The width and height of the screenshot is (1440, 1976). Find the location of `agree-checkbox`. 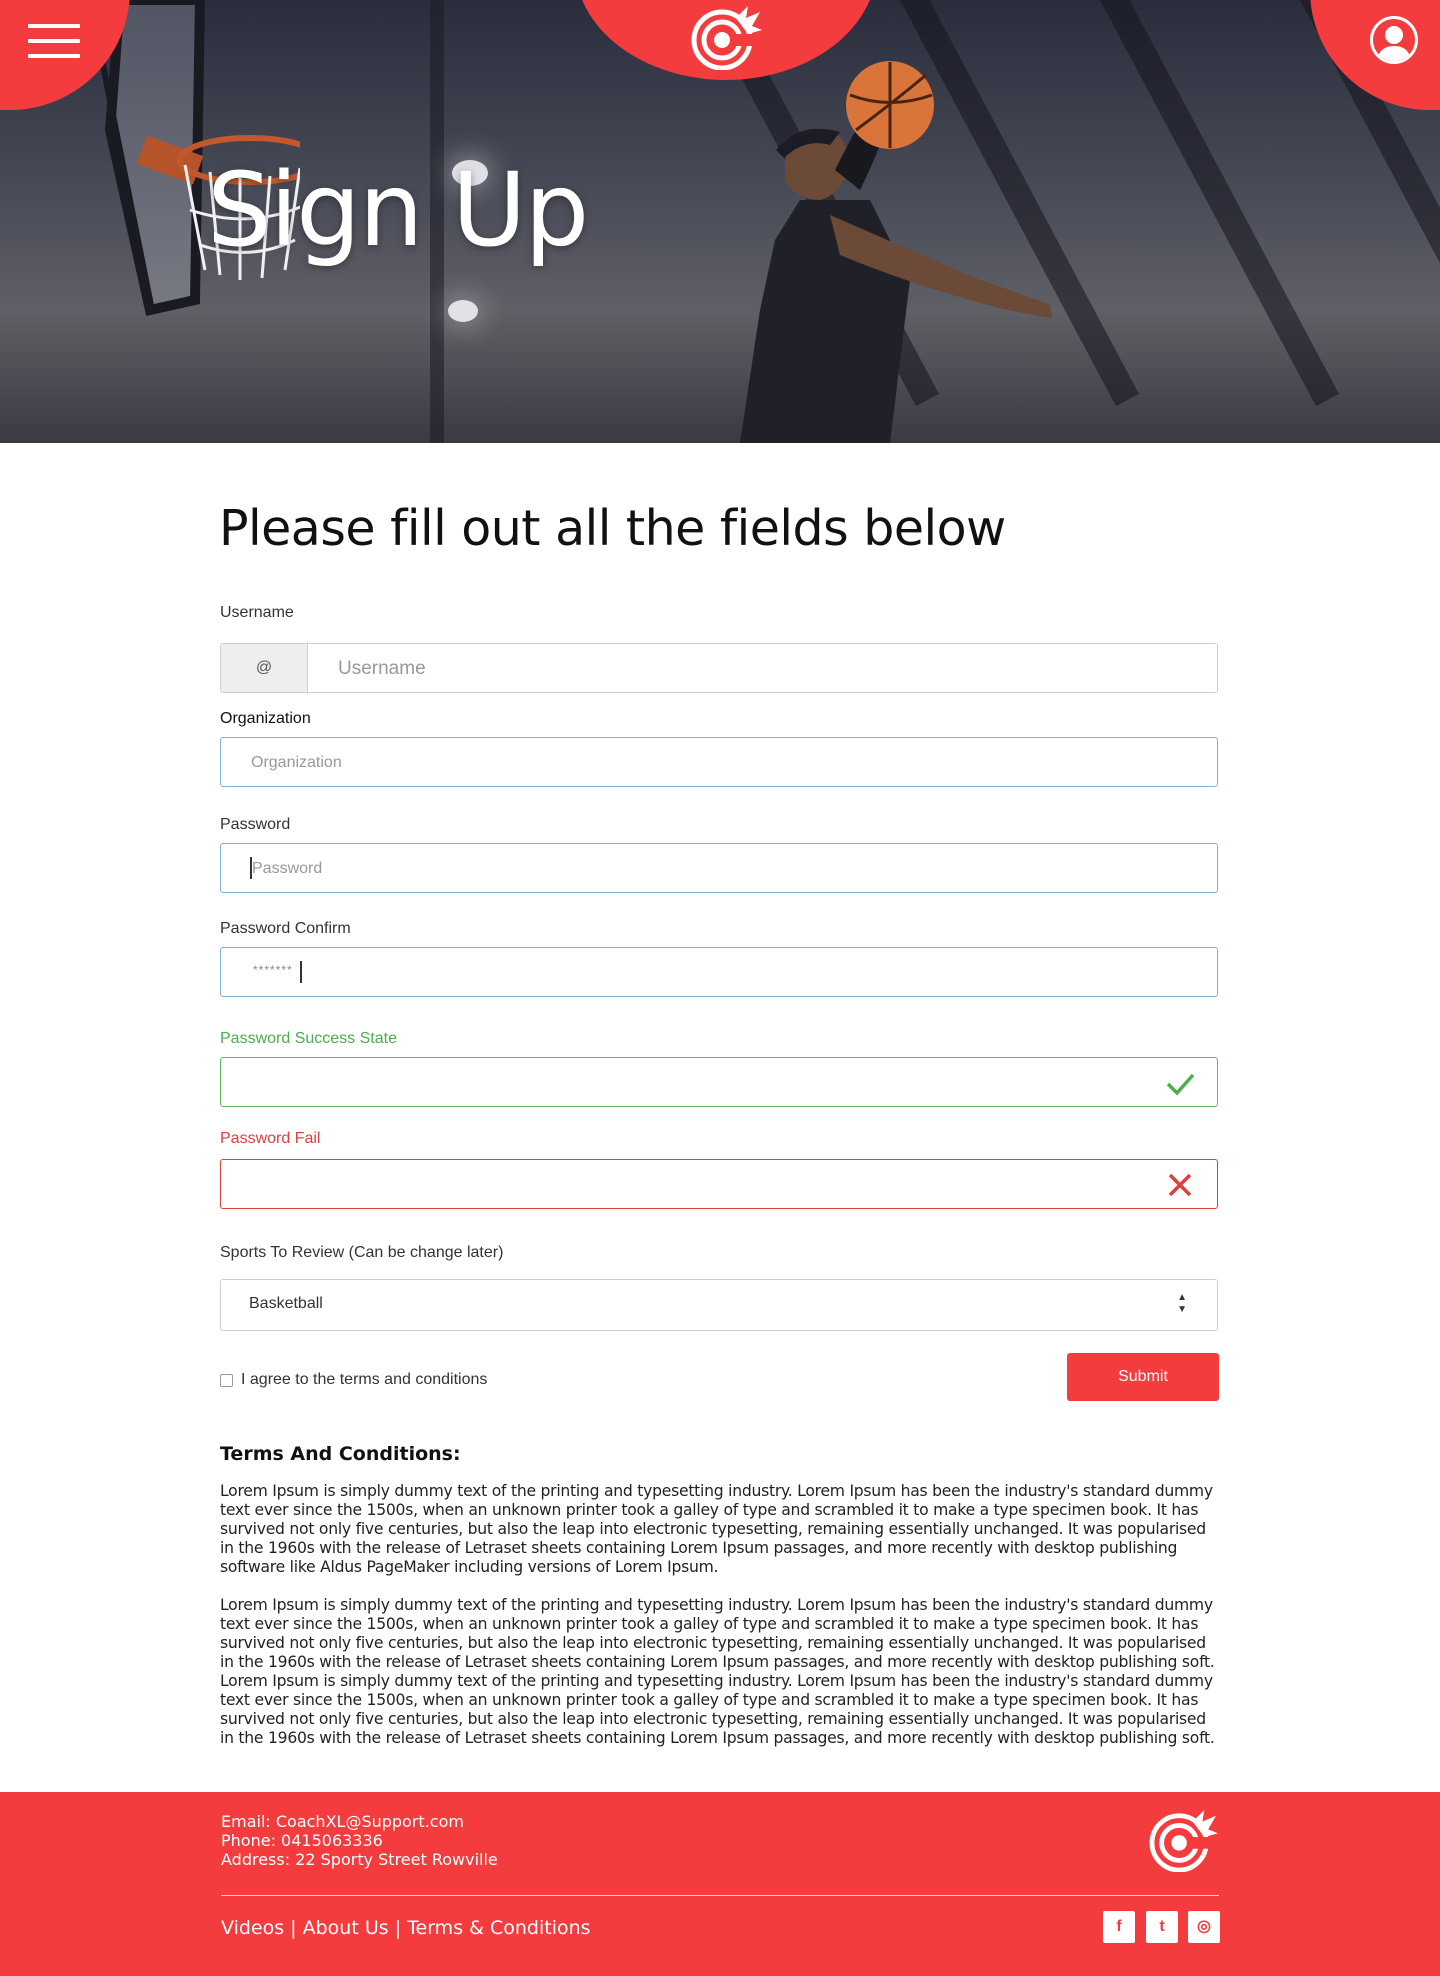

agree-checkbox is located at coordinates (226, 1380).